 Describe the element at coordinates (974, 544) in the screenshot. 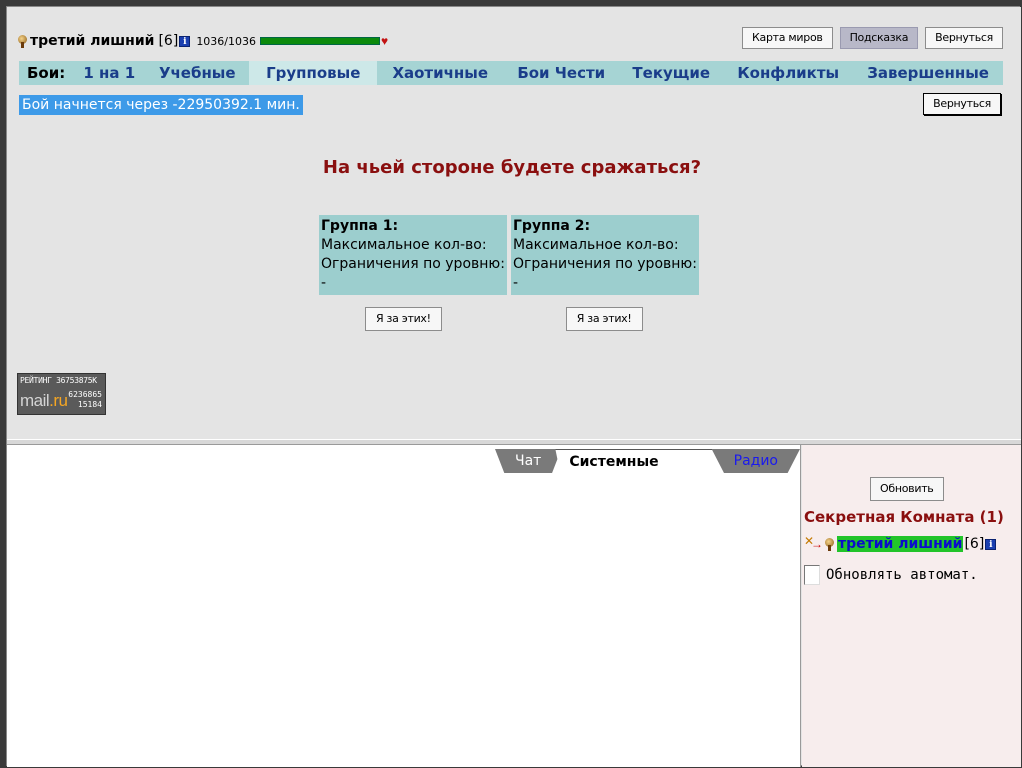

I see `user-level: [6]` at that location.